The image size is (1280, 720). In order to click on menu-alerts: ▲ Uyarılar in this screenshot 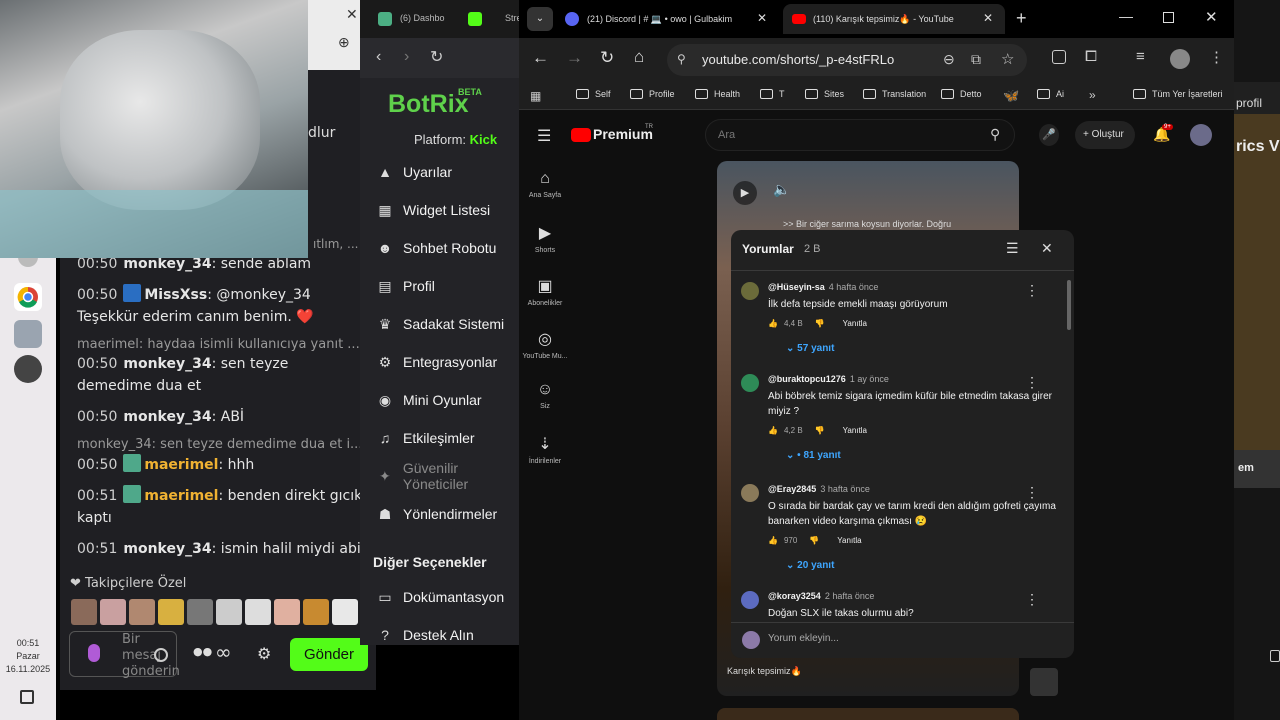, I will do `click(451, 172)`.